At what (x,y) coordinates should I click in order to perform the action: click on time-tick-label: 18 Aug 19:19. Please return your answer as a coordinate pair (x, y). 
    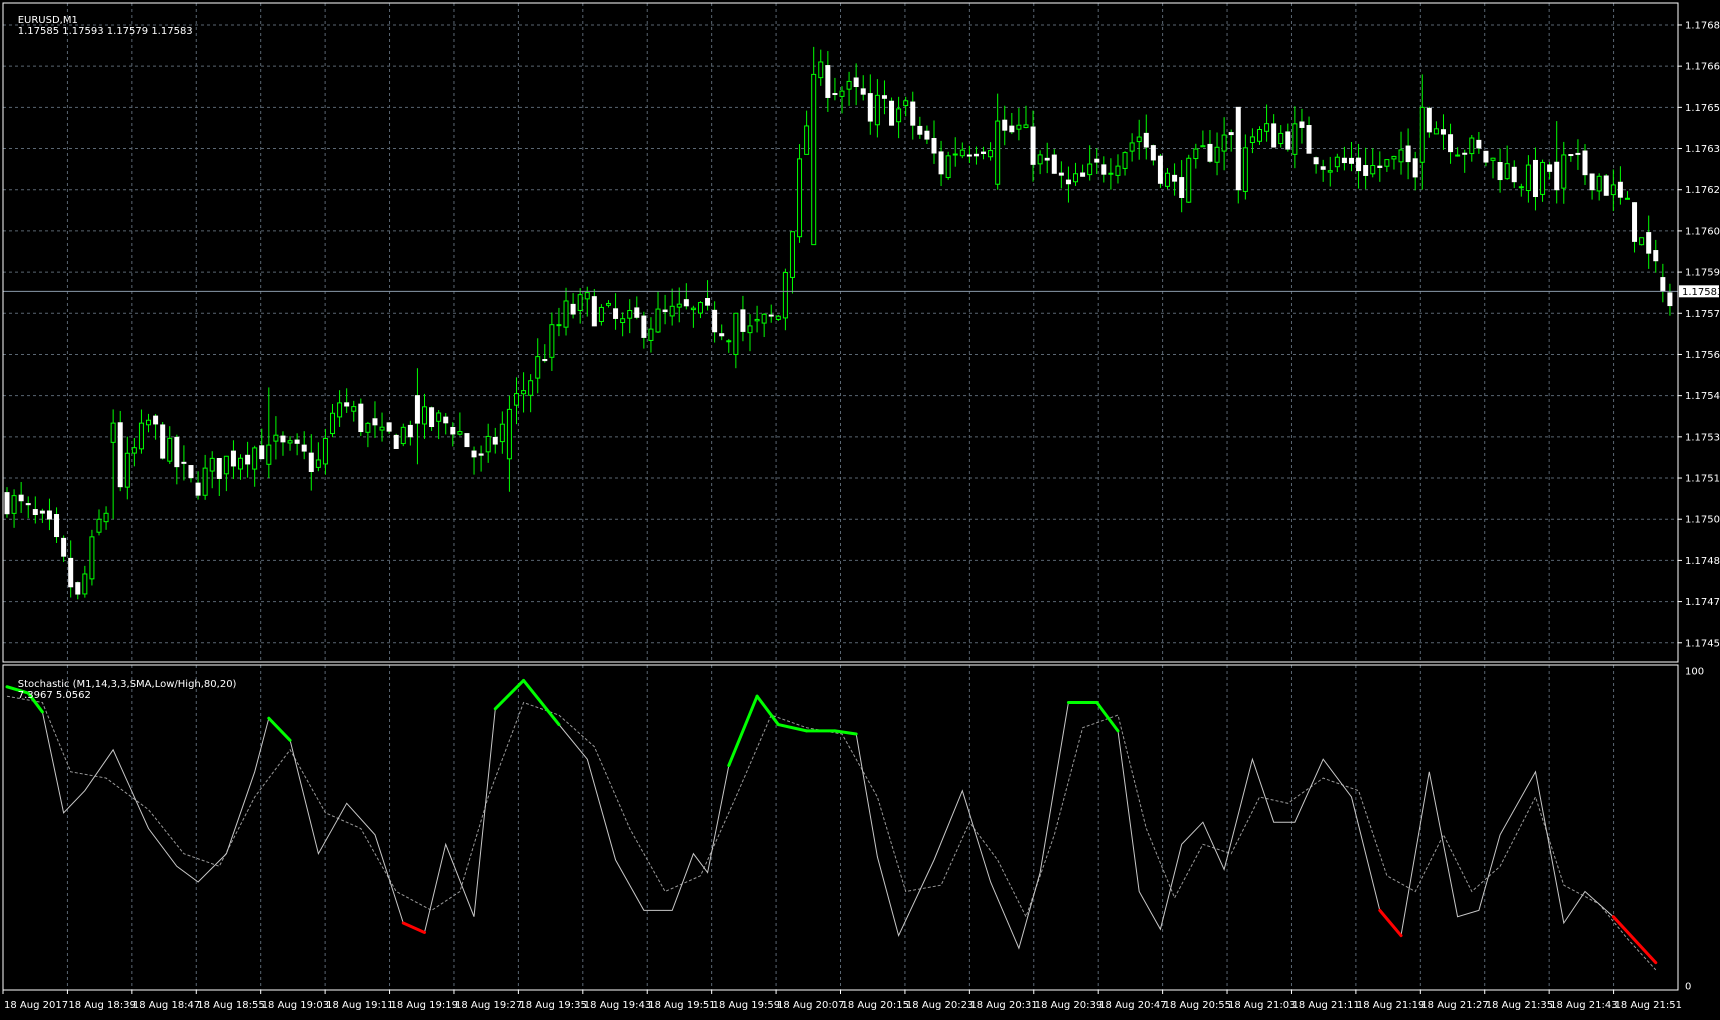
    Looking at the image, I should click on (424, 1005).